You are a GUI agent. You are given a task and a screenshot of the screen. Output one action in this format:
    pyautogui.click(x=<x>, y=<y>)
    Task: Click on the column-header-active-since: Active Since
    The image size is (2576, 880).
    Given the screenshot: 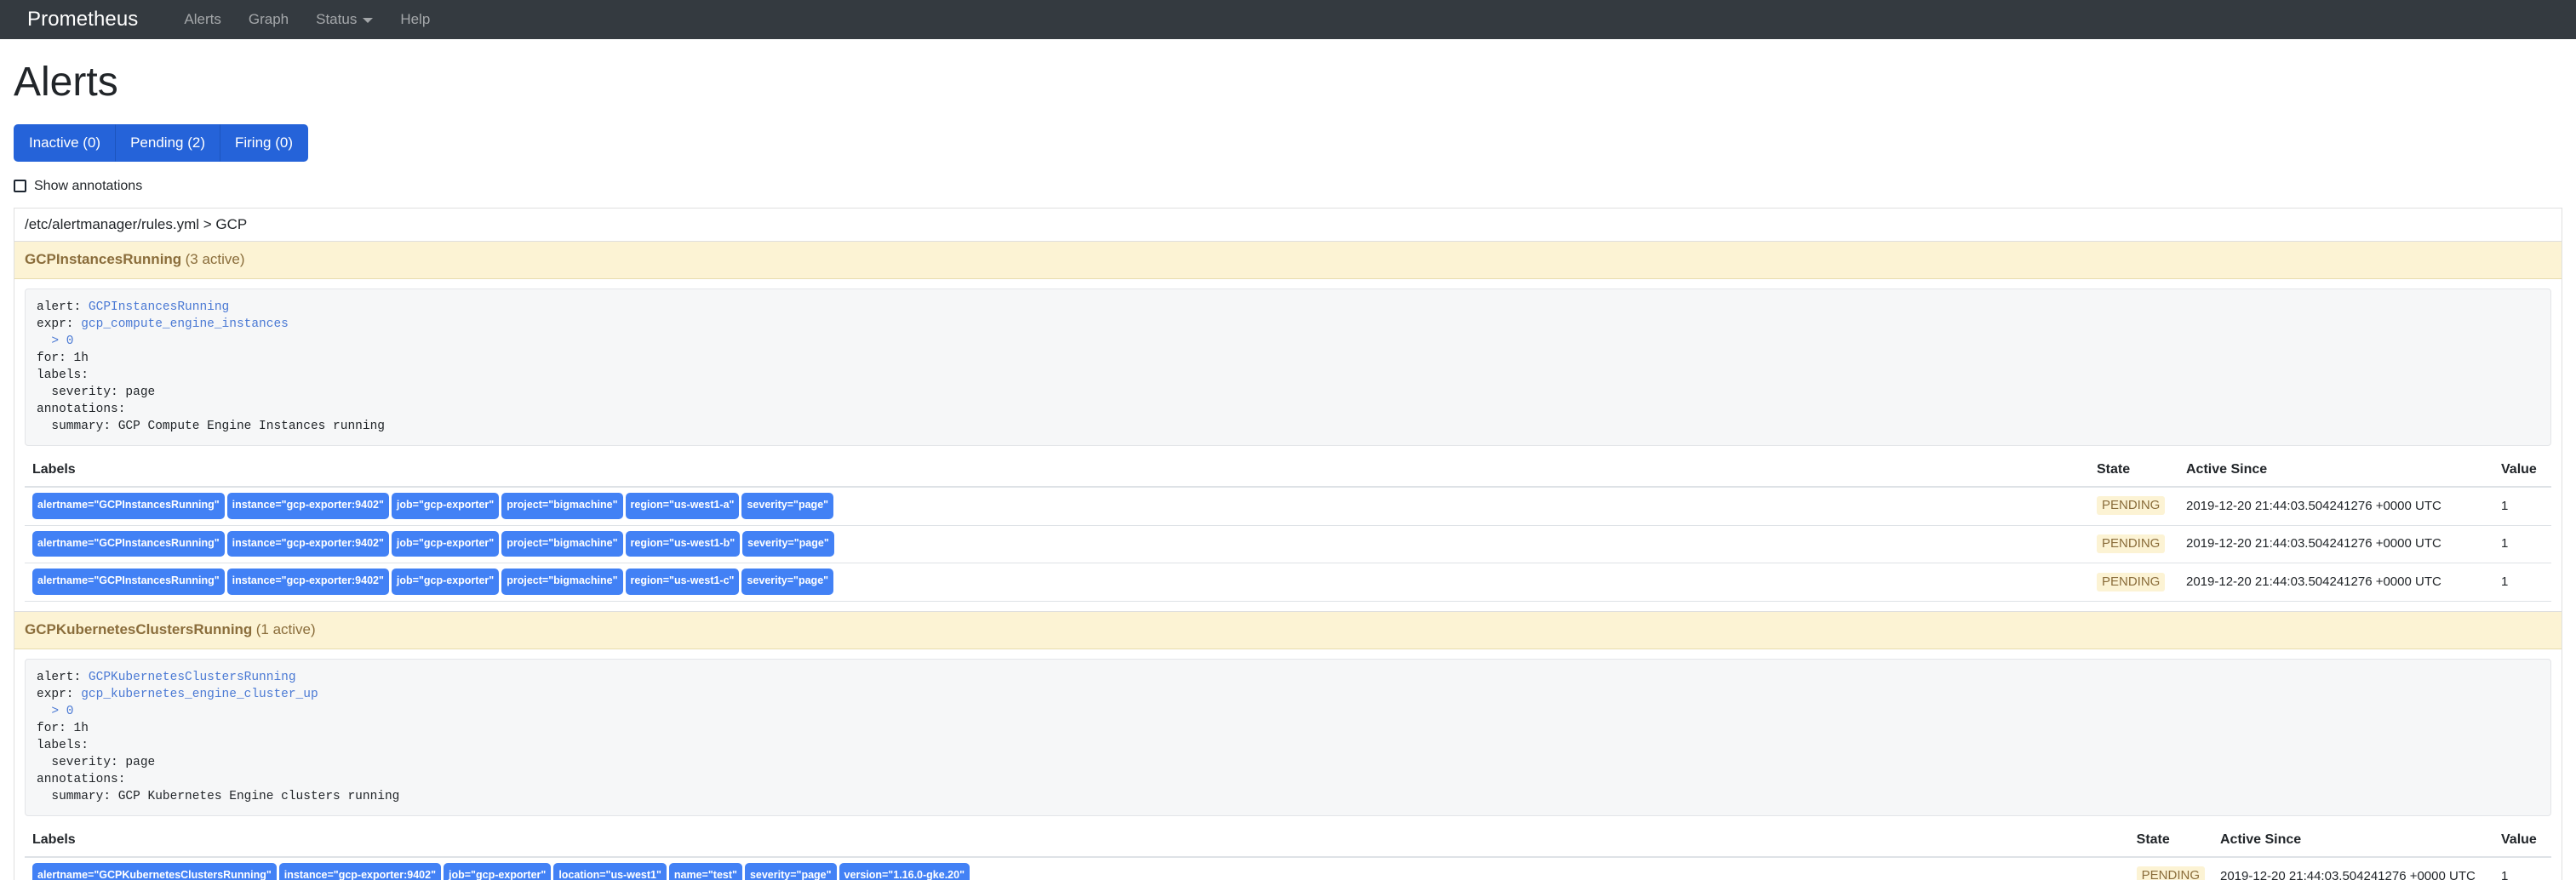 What is the action you would take?
    pyautogui.click(x=2335, y=472)
    